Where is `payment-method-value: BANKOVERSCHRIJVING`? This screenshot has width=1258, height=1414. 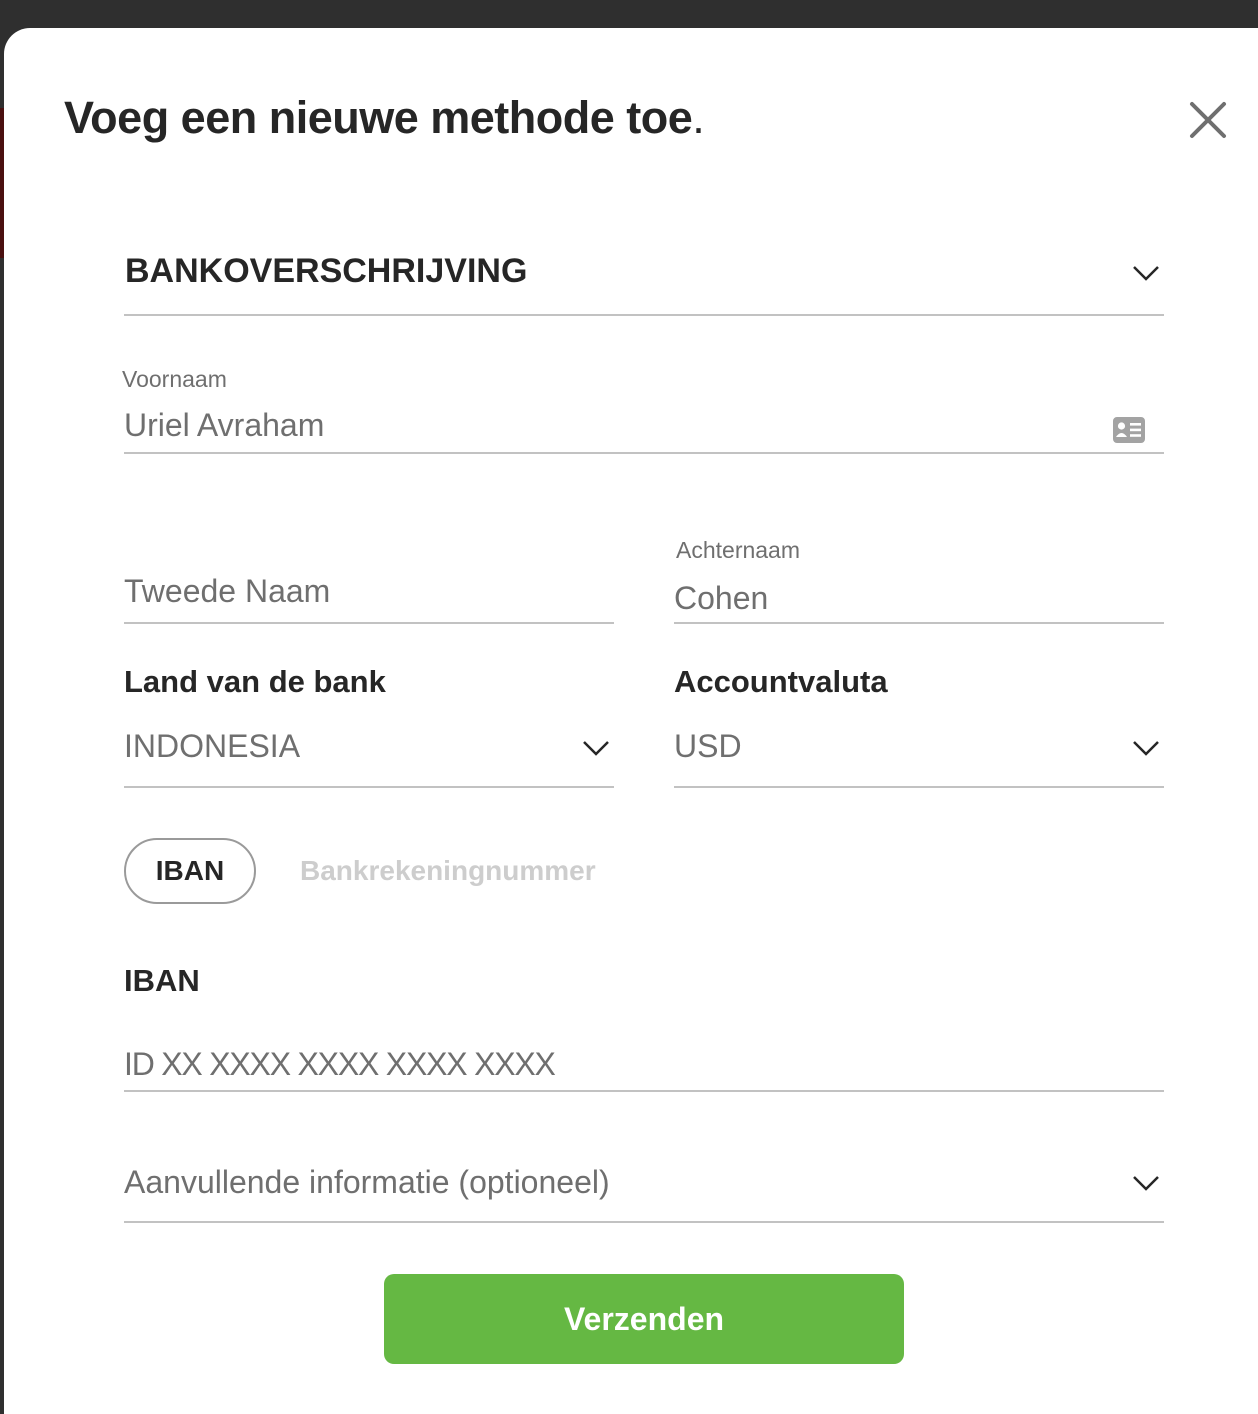
payment-method-value: BANKOVERSCHRIJVING is located at coordinates (326, 271).